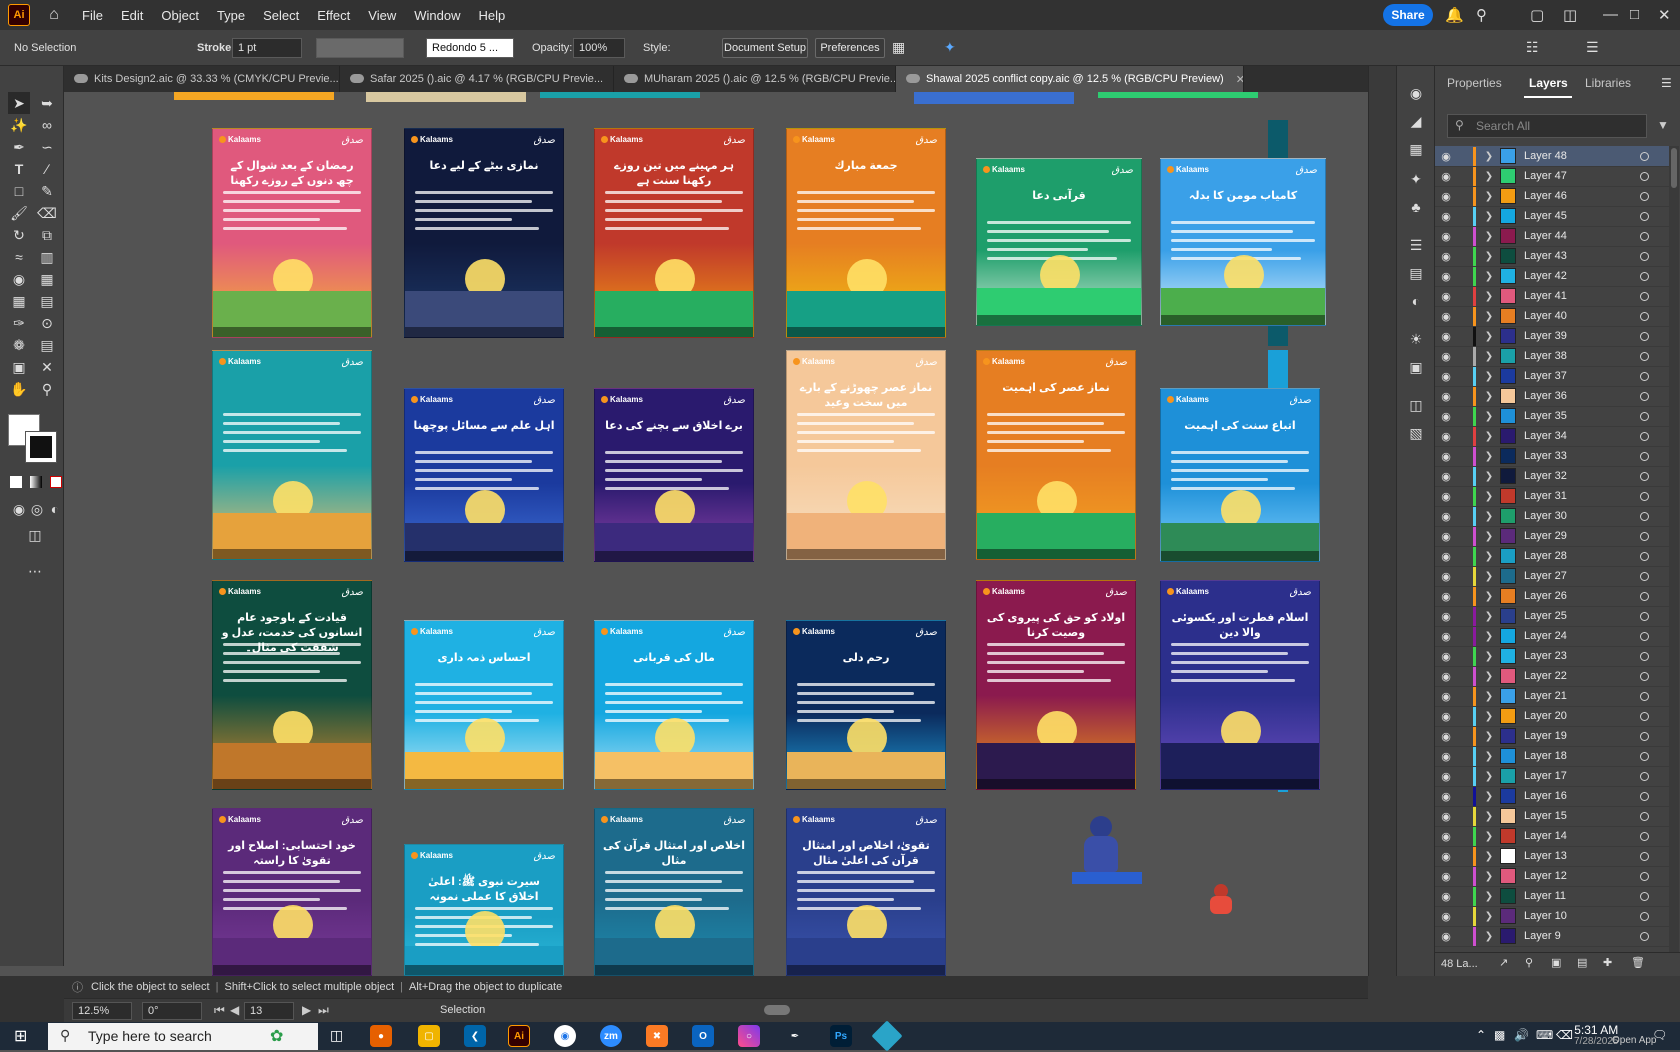 The image size is (1680, 1052). What do you see at coordinates (1499, 1035) in the screenshot?
I see `network-icon: ▩` at bounding box center [1499, 1035].